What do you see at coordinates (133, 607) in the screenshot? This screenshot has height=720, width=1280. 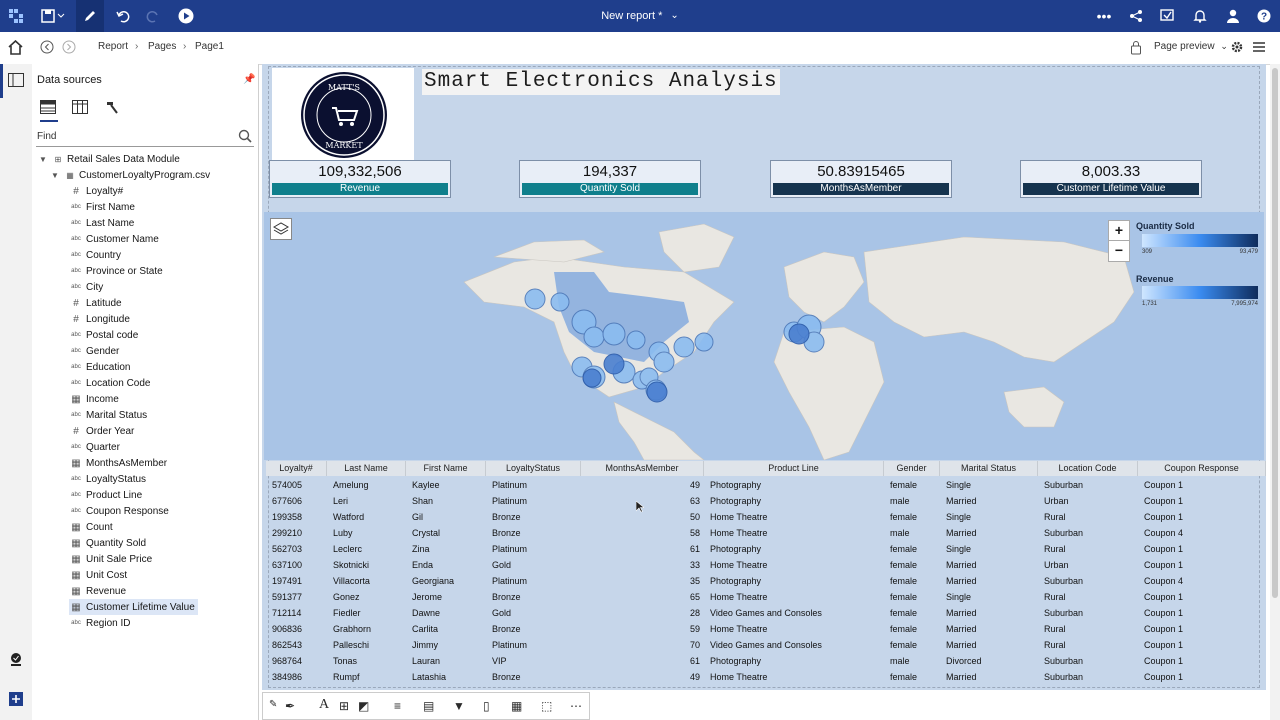 I see `field-item: ▦ Customer Lifetime Value` at bounding box center [133, 607].